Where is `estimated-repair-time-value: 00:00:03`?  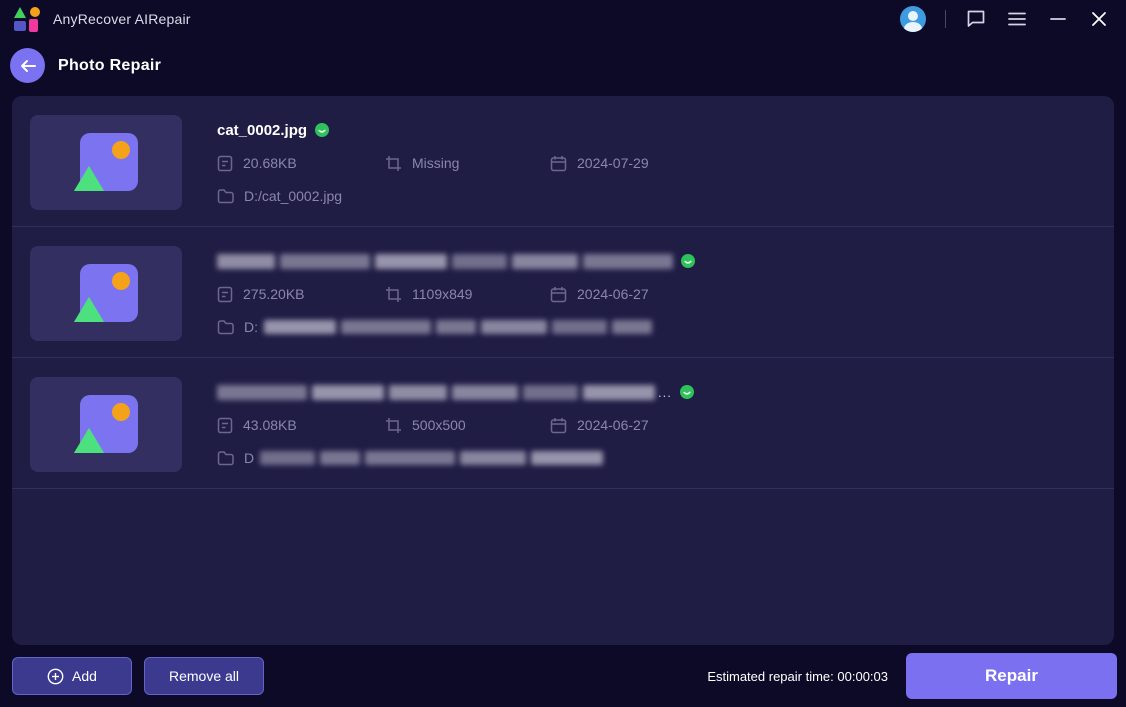 estimated-repair-time-value: 00:00:03 is located at coordinates (862, 676).